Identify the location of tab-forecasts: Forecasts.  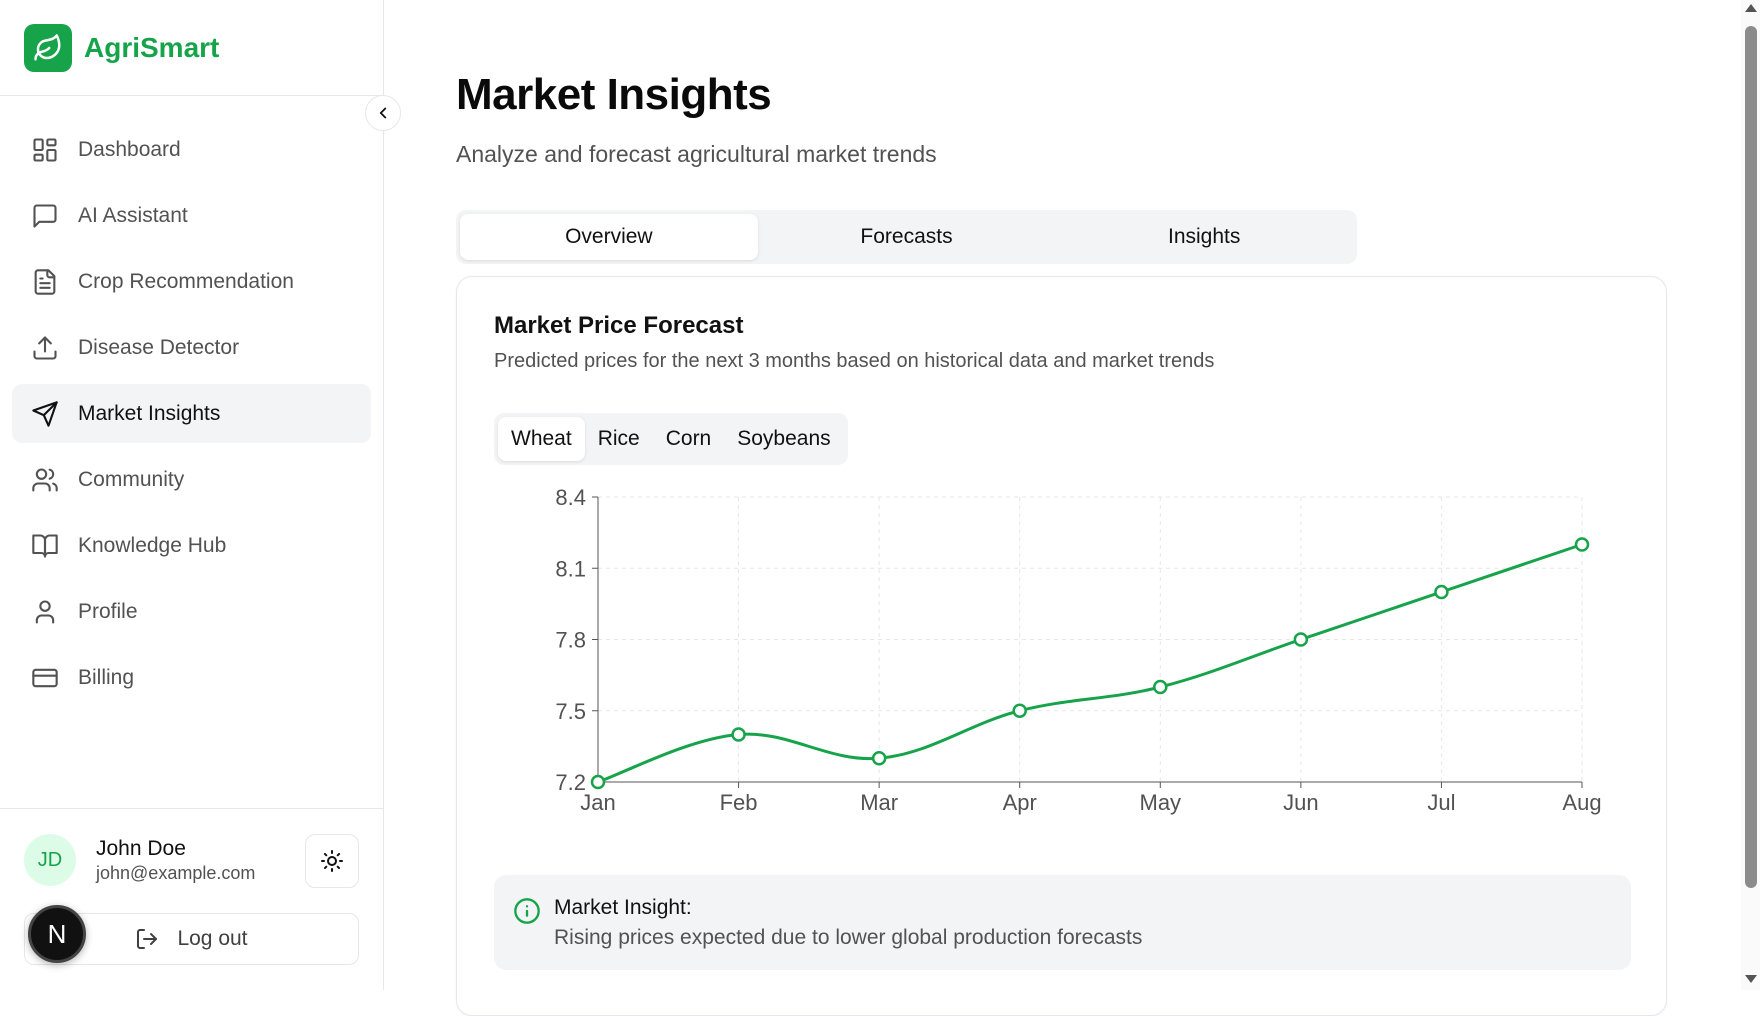
(907, 237).